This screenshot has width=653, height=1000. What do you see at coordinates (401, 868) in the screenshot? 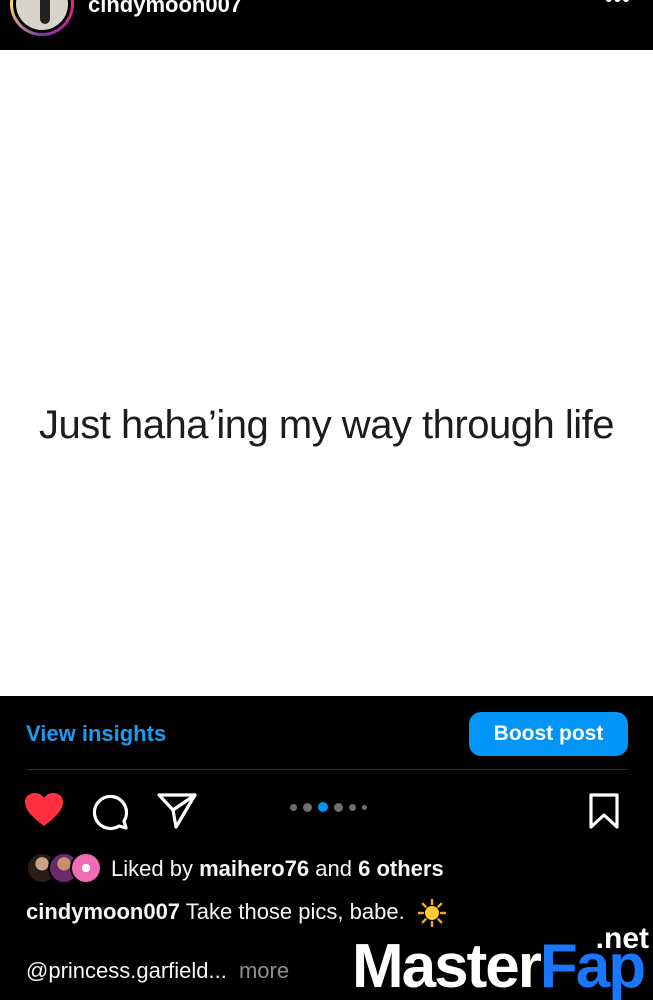
I see `likes-others-link: 6 others` at bounding box center [401, 868].